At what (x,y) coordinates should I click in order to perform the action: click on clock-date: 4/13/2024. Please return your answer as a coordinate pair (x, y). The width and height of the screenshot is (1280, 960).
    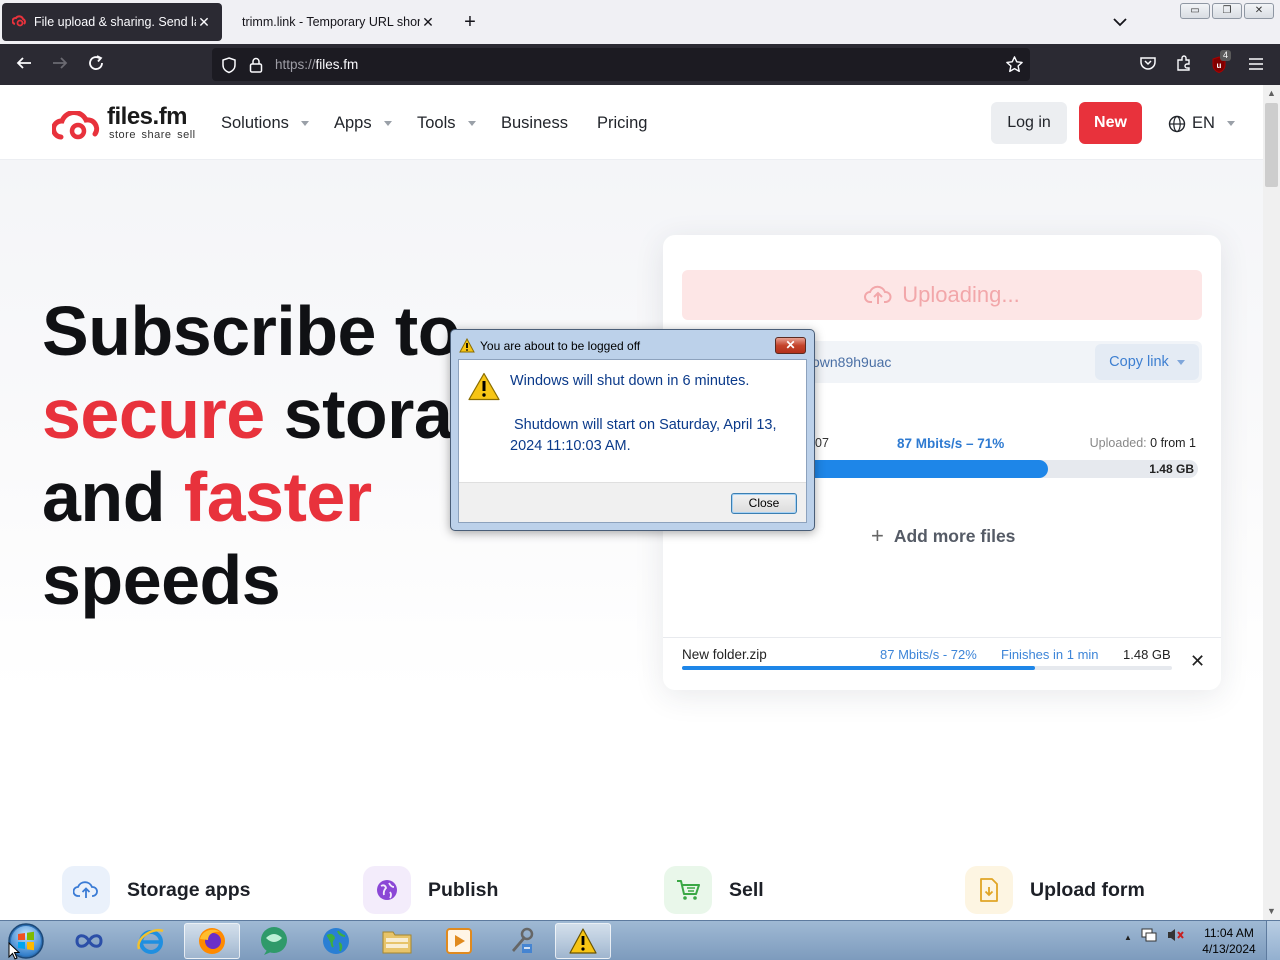
    Looking at the image, I should click on (1229, 949).